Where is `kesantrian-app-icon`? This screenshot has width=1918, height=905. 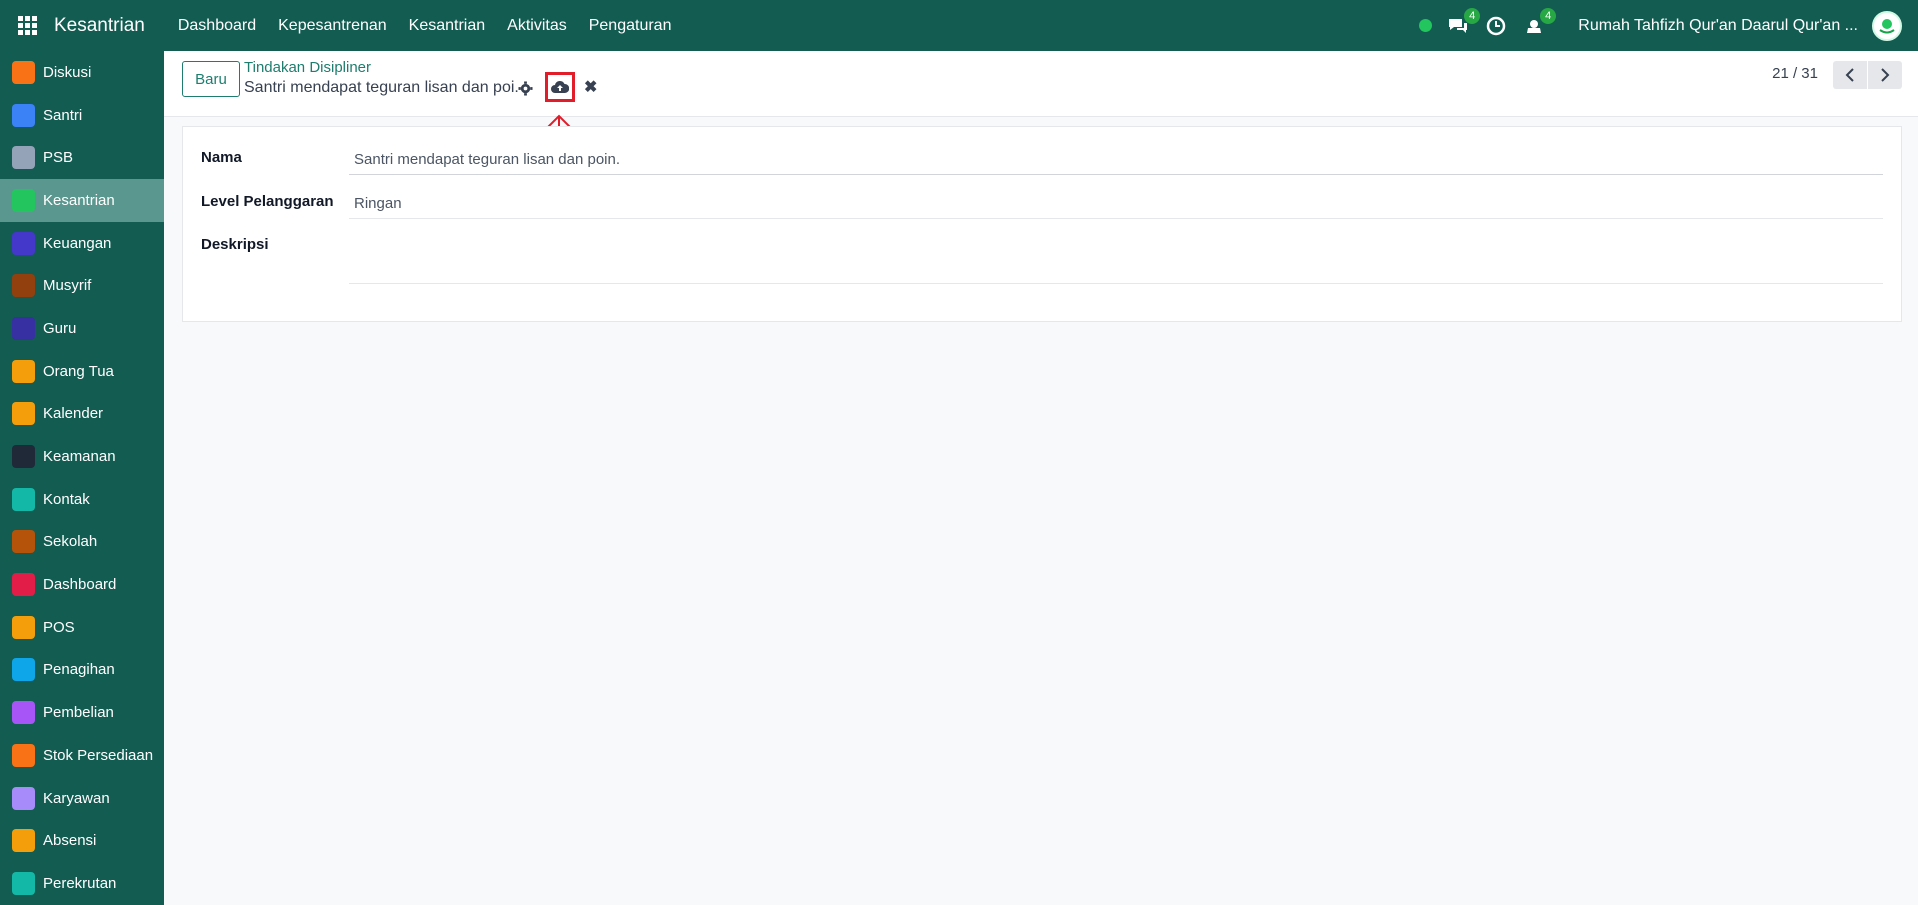
kesantrian-app-icon is located at coordinates (23, 200).